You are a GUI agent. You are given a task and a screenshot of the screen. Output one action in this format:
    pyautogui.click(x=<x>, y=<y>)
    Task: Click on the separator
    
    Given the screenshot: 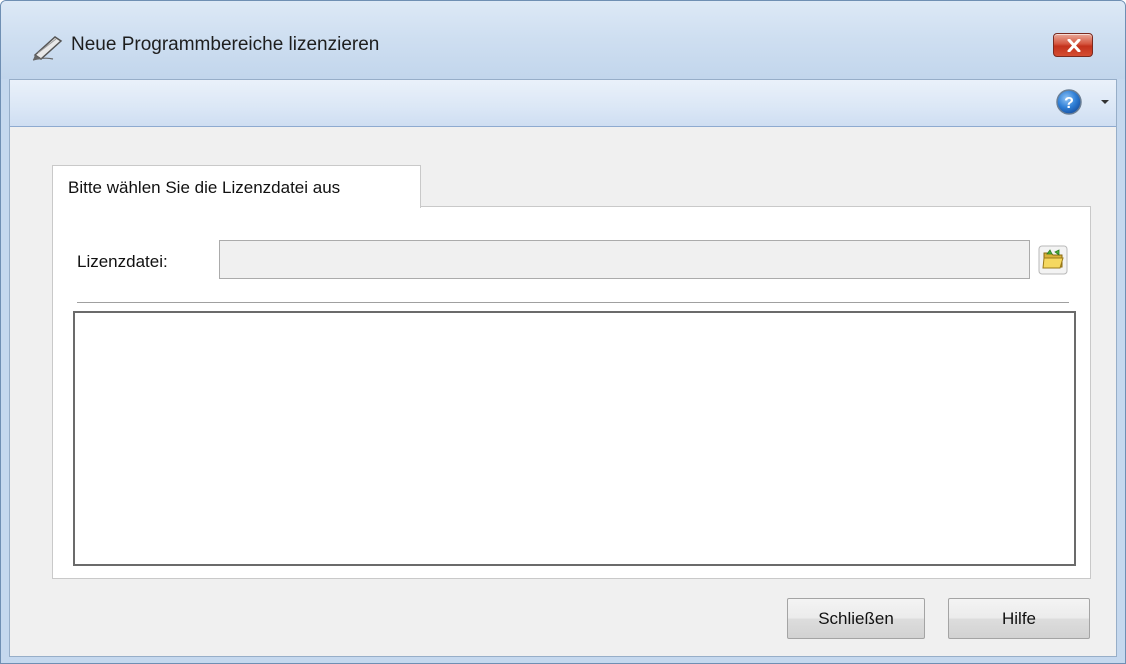 What is the action you would take?
    pyautogui.click(x=573, y=302)
    